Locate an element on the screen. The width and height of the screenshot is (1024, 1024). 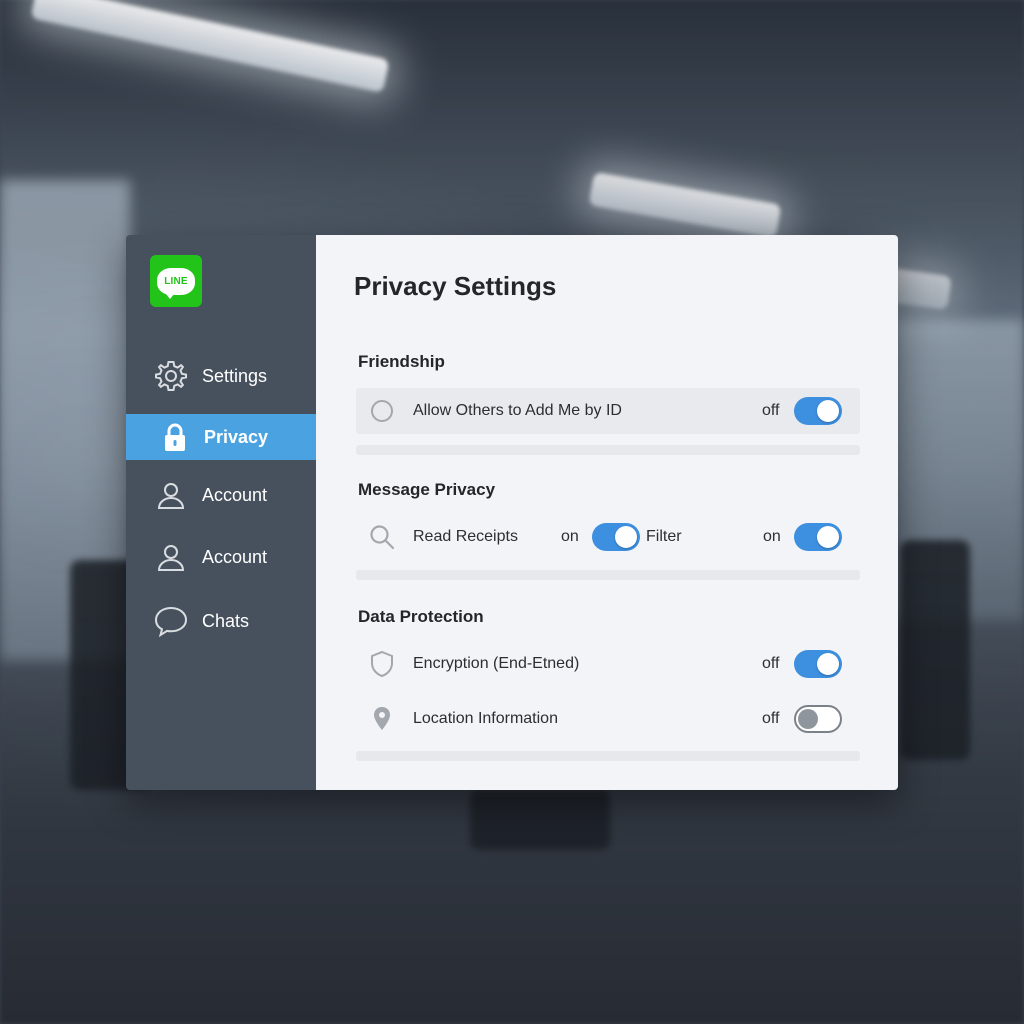
search-icon is located at coordinates (382, 537).